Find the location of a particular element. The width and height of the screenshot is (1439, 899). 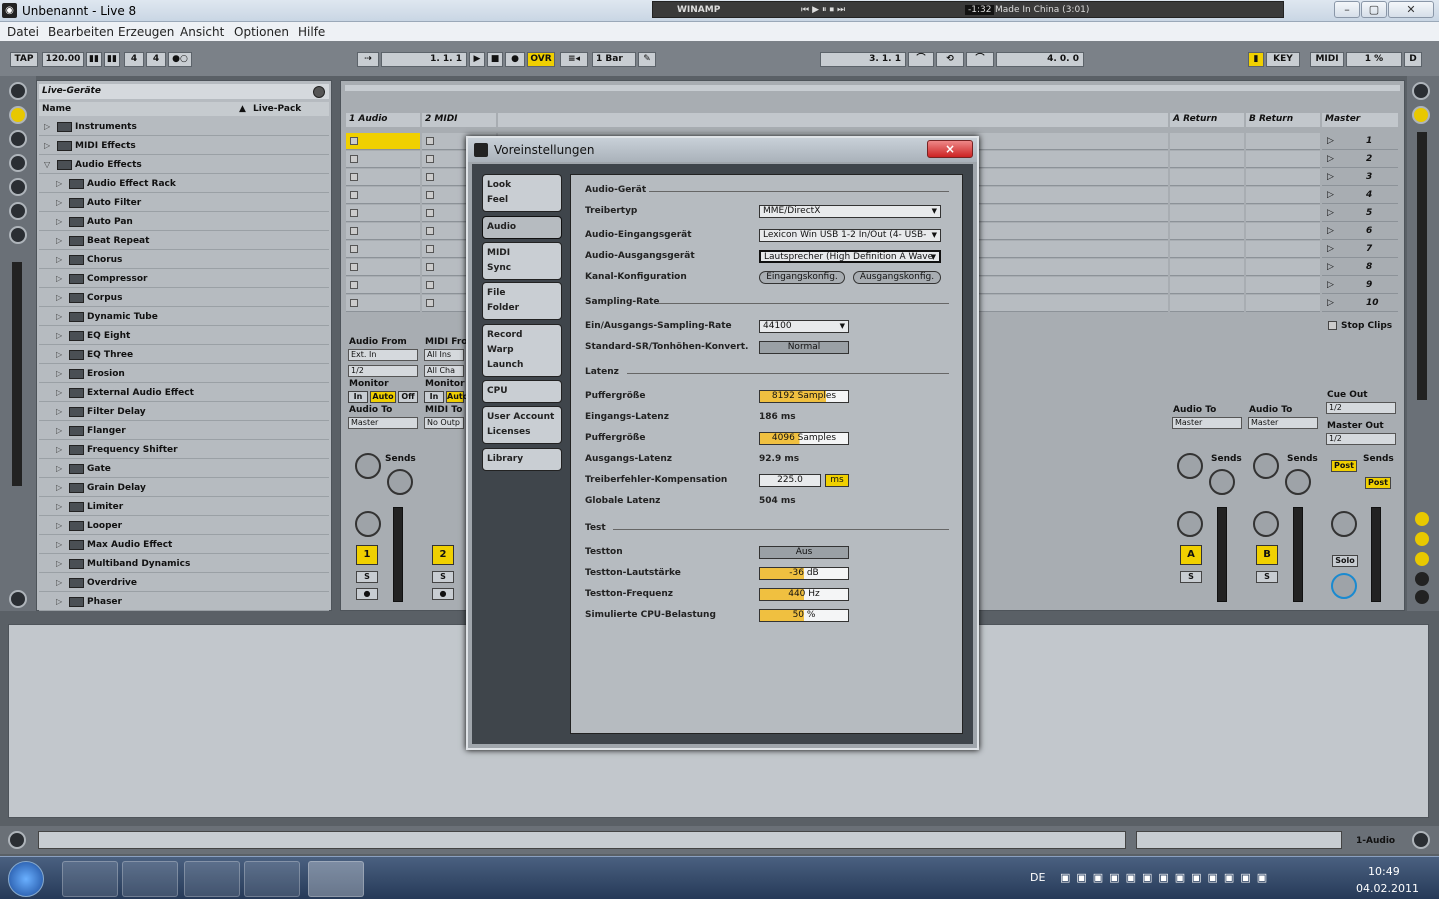

browser-item: ▷ Beat Repeat is located at coordinates (184, 241).